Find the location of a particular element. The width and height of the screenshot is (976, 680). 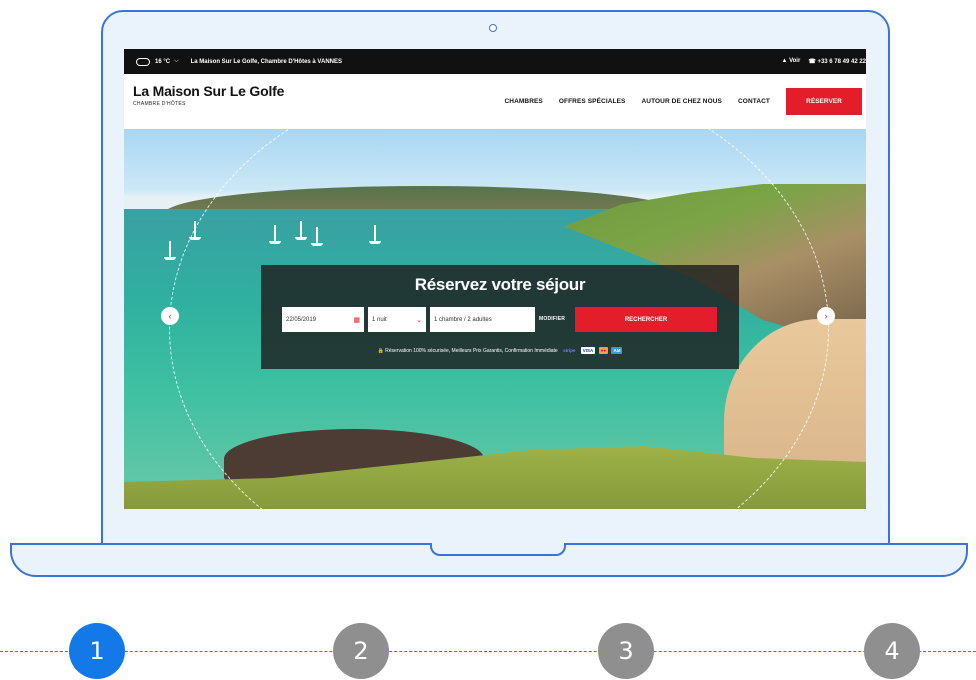

brand: La Maison Sur Le Golfe CHAMBRE D'HÔTES is located at coordinates (208, 95).